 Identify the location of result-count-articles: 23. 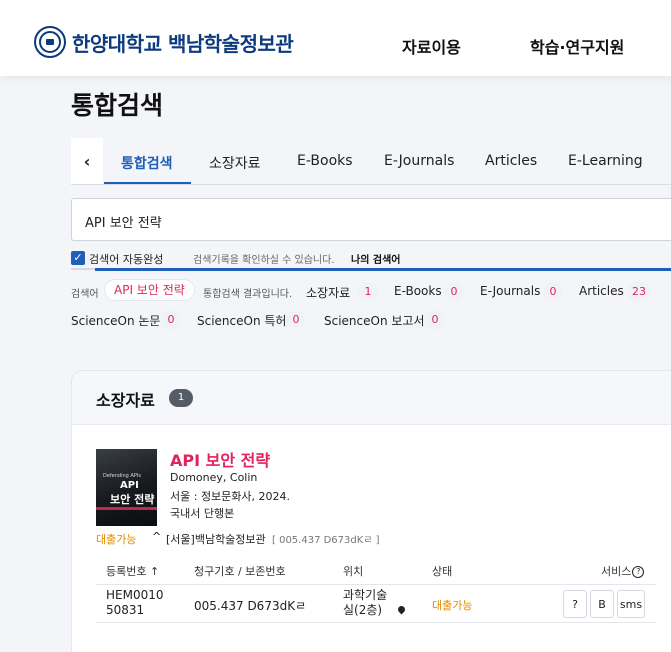
(639, 292).